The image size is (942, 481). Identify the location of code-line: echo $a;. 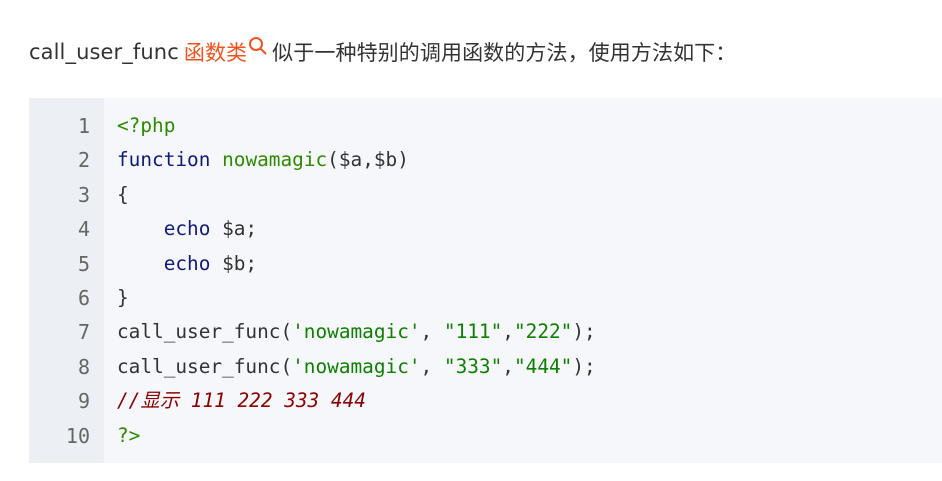
(529, 229).